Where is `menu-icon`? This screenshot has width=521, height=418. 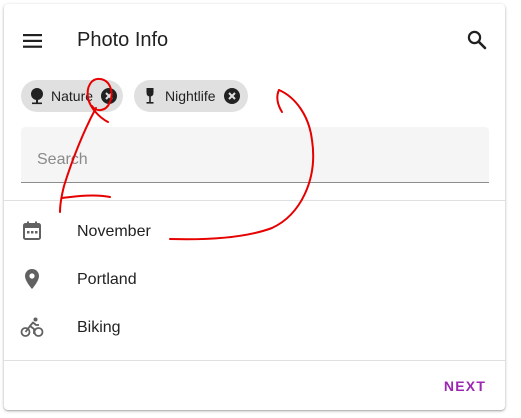 menu-icon is located at coordinates (32, 41).